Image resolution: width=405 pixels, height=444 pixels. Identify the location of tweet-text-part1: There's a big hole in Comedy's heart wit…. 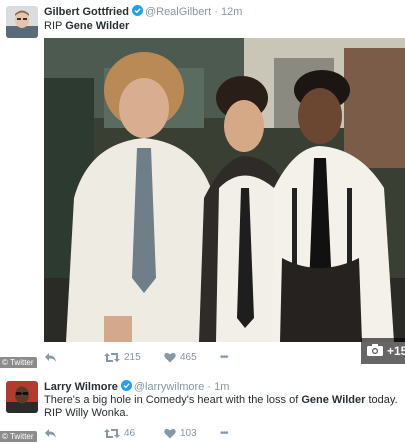
(173, 400).